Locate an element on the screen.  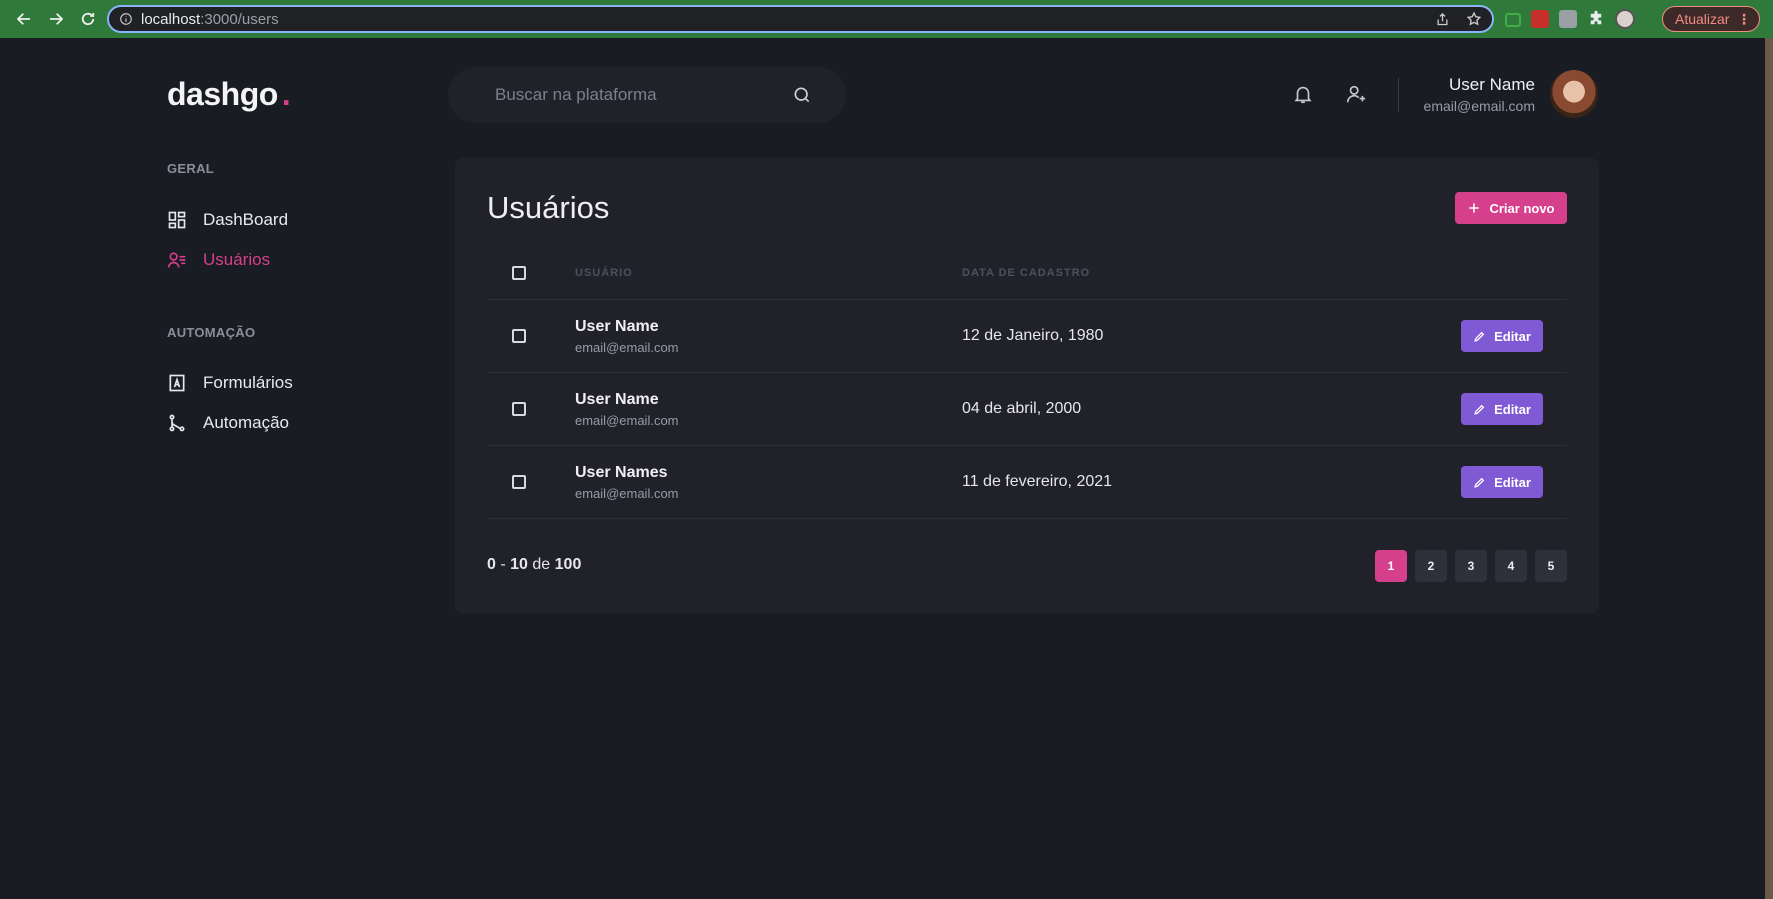
registration-date: 04 de abril, 2000 is located at coordinates (1022, 408).